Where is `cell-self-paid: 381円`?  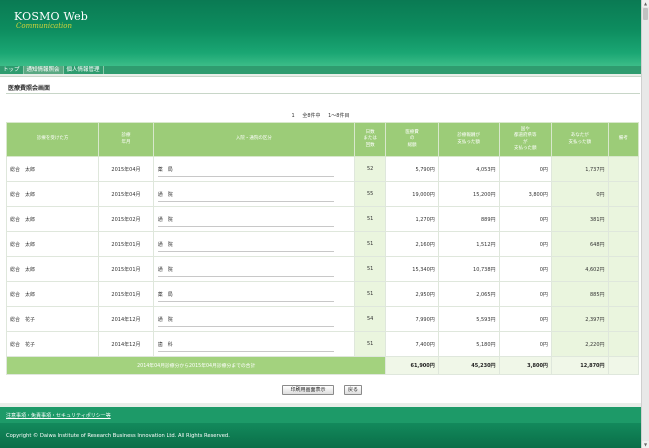
cell-self-paid: 381円 is located at coordinates (579, 219).